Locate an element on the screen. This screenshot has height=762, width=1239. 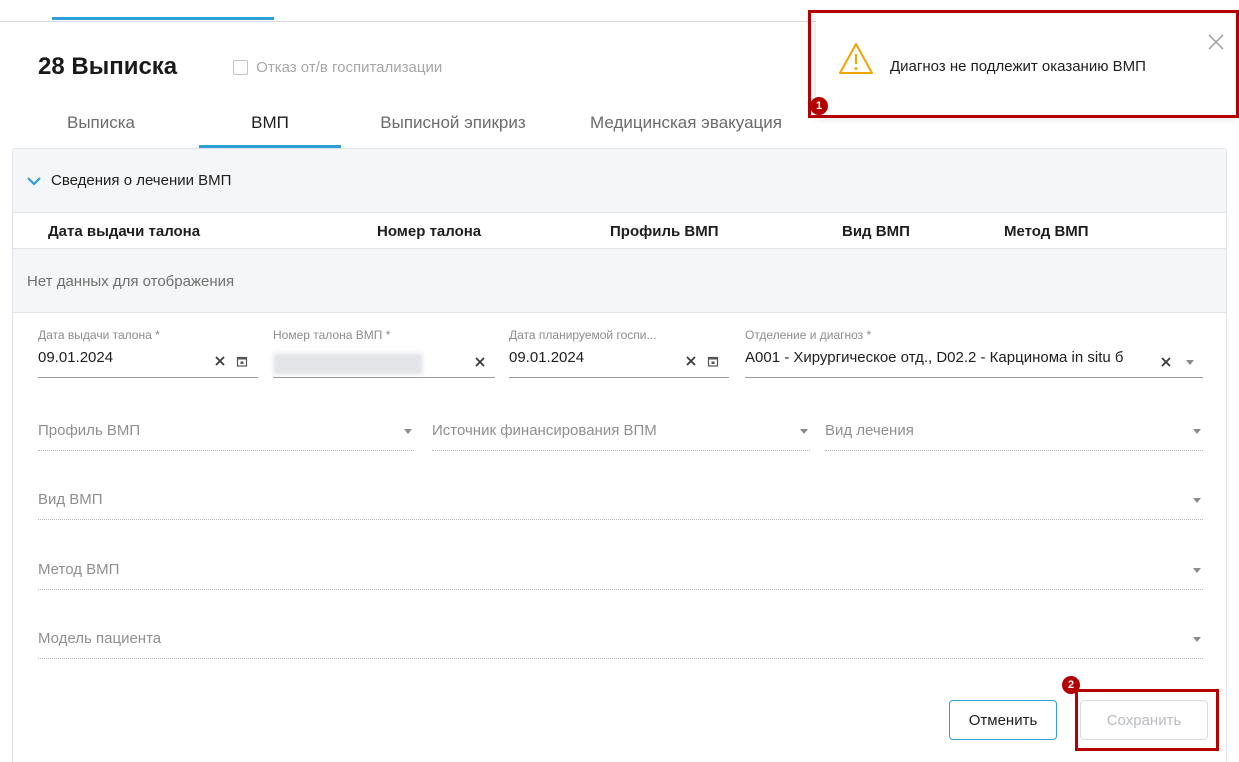
column-header: Вид ВМП is located at coordinates (876, 231).